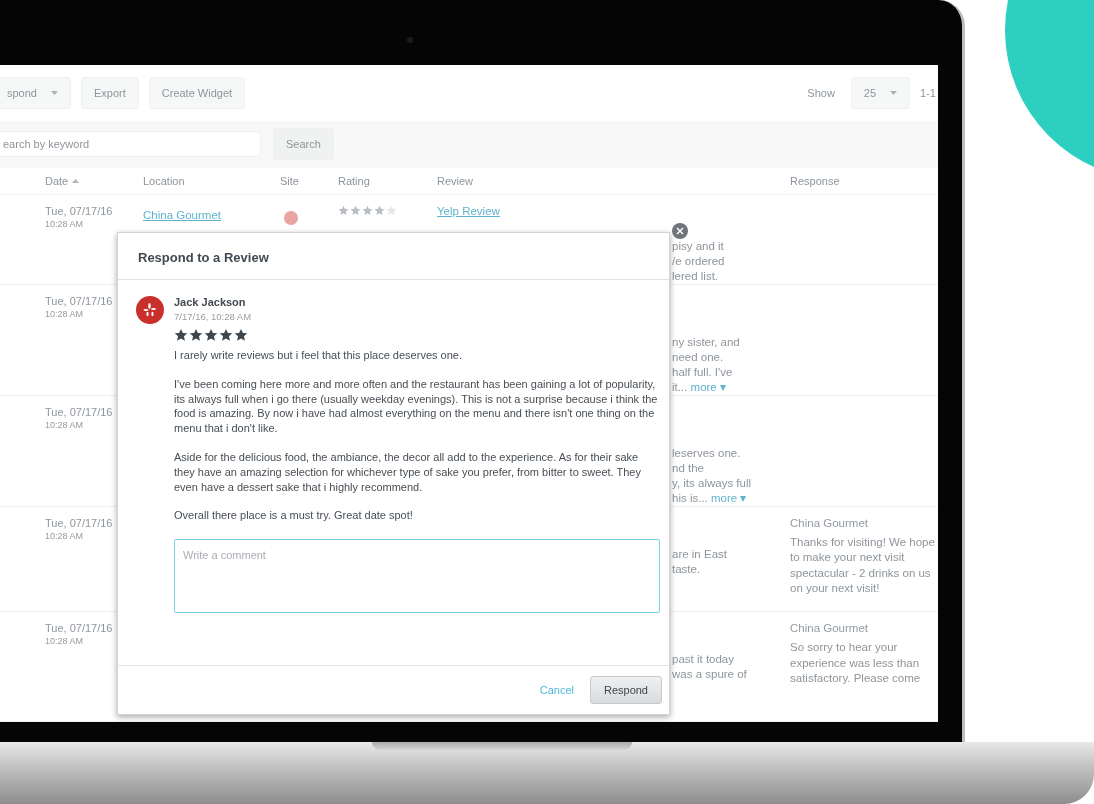 This screenshot has height=804, width=1094. What do you see at coordinates (680, 231) in the screenshot?
I see `close-icon` at bounding box center [680, 231].